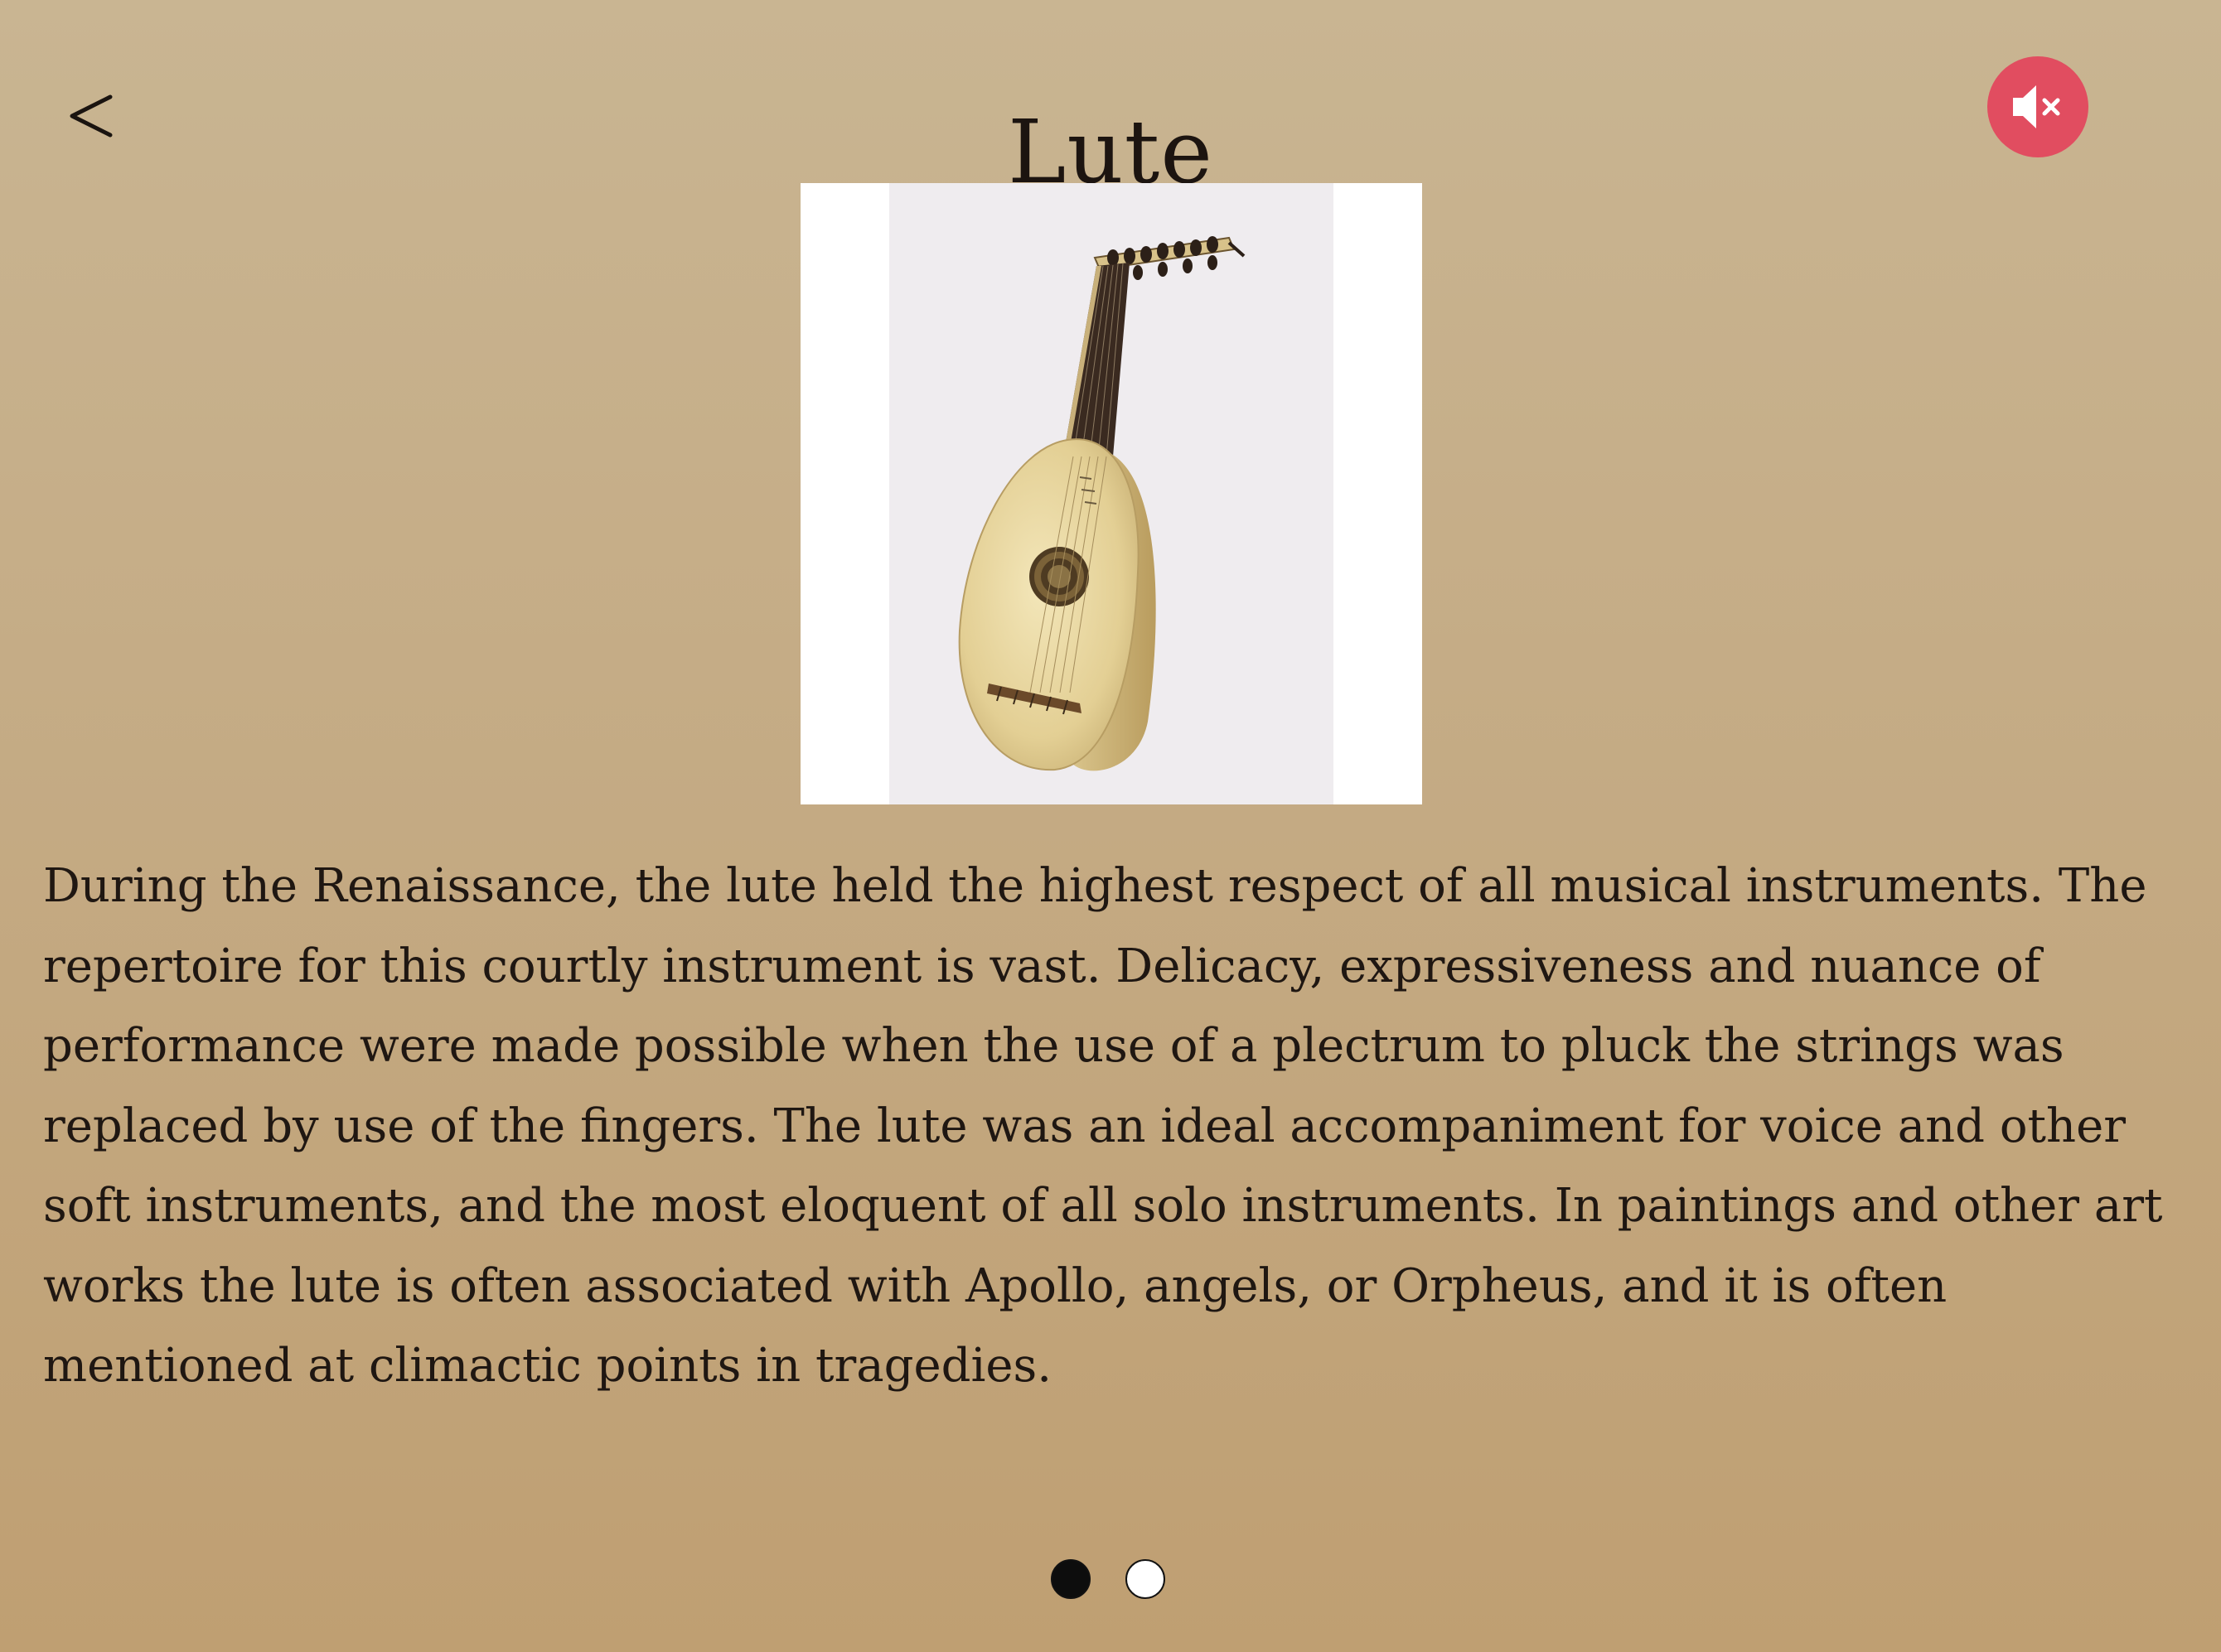 The height and width of the screenshot is (1652, 2221). Describe the element at coordinates (1102, 504) in the screenshot. I see `lute-illustration` at that location.